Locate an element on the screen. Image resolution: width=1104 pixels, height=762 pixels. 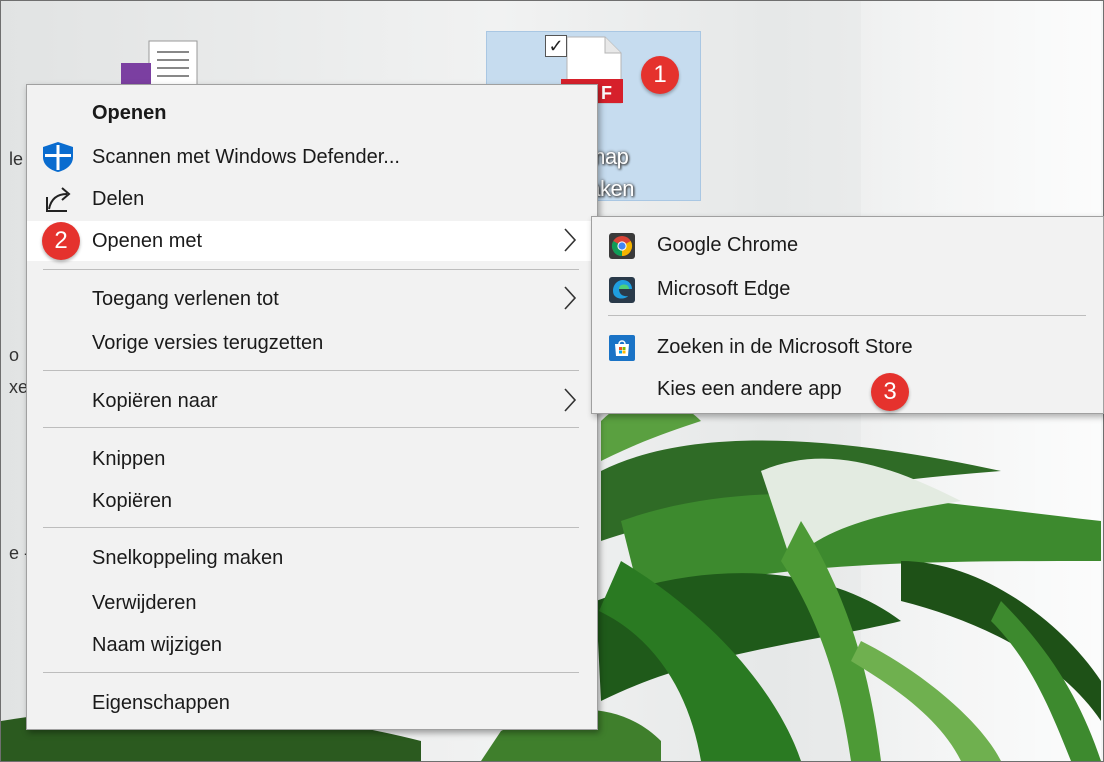
menu-item-label: Verwijderen is located at coordinates (144, 603).